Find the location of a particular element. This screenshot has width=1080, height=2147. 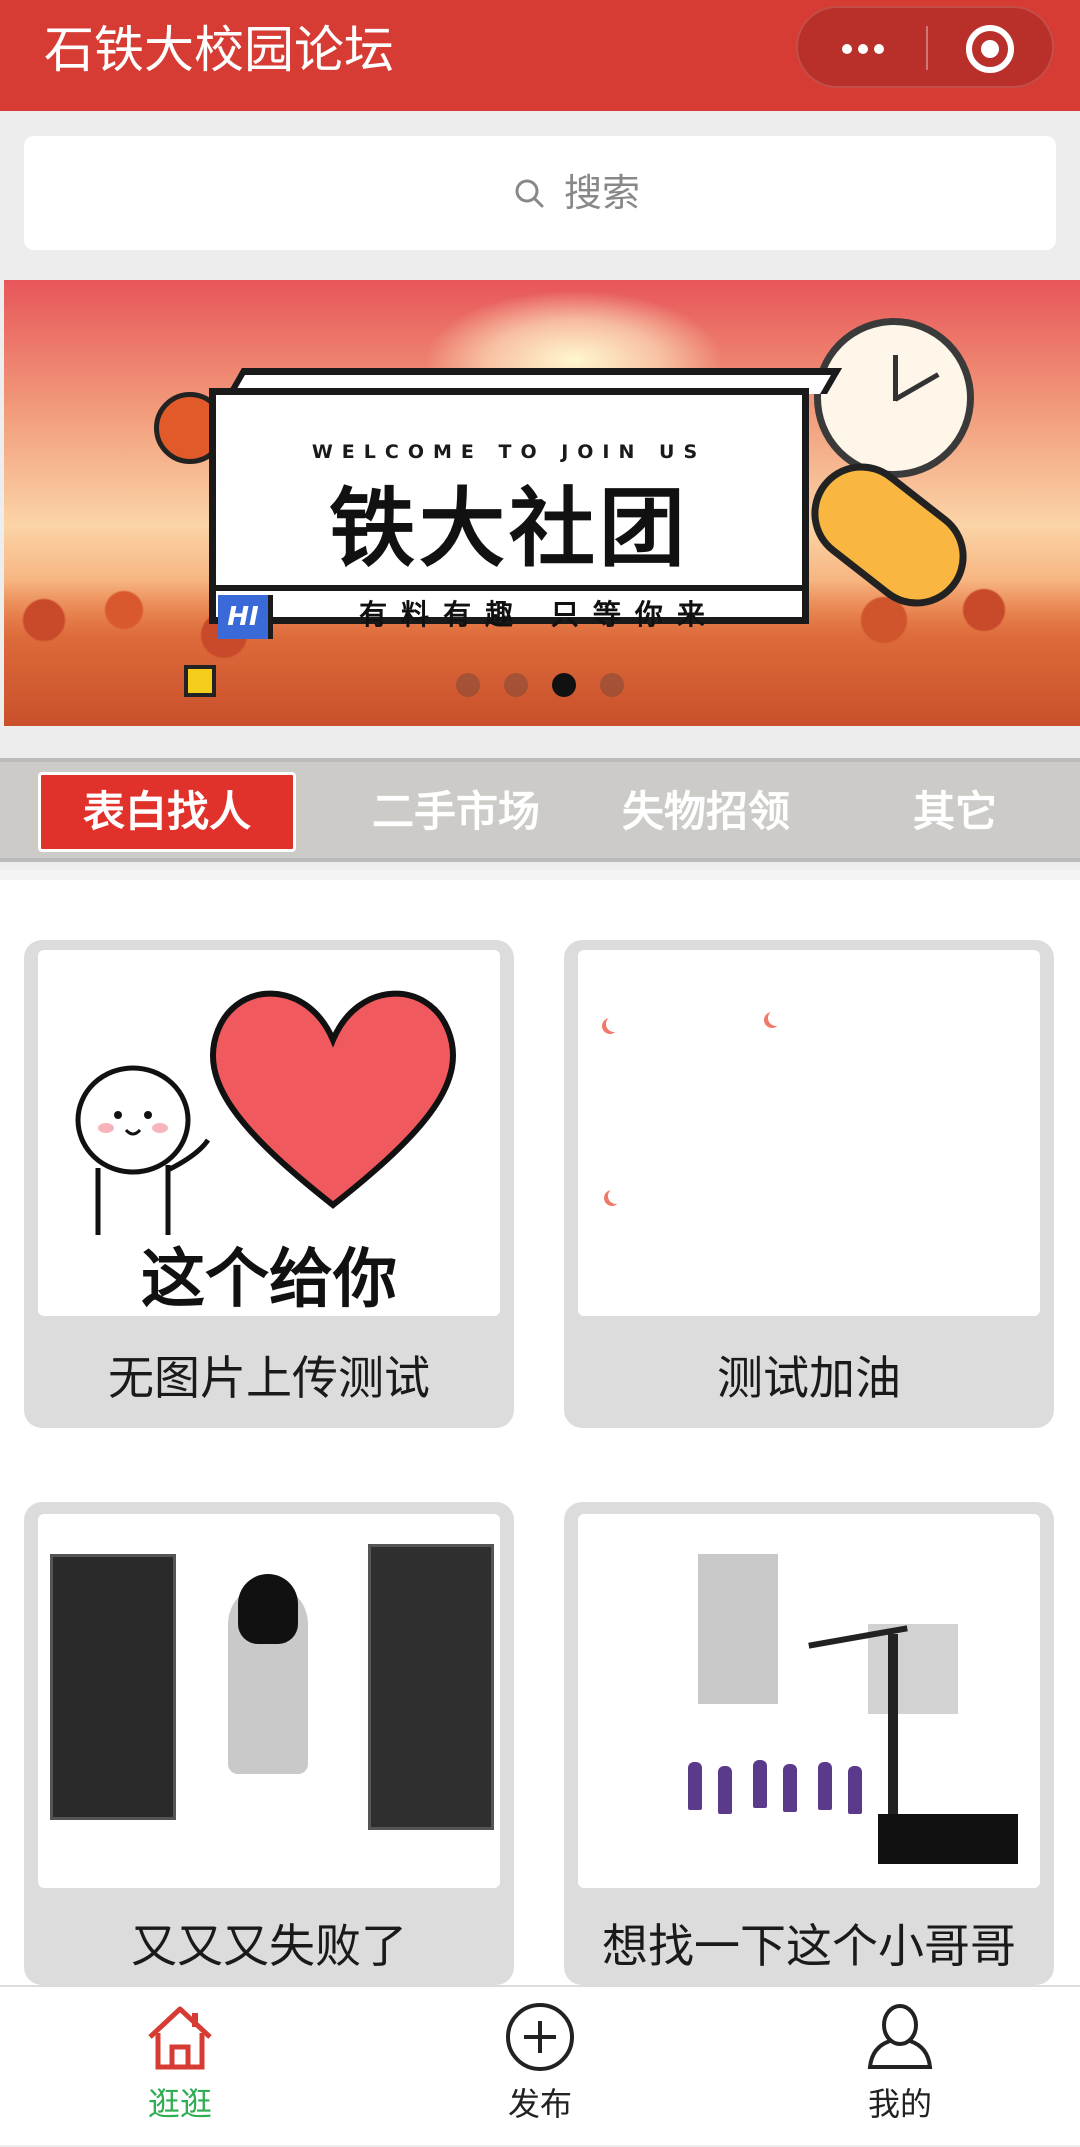

post-title: 无图片上传测试 is located at coordinates (269, 1378).